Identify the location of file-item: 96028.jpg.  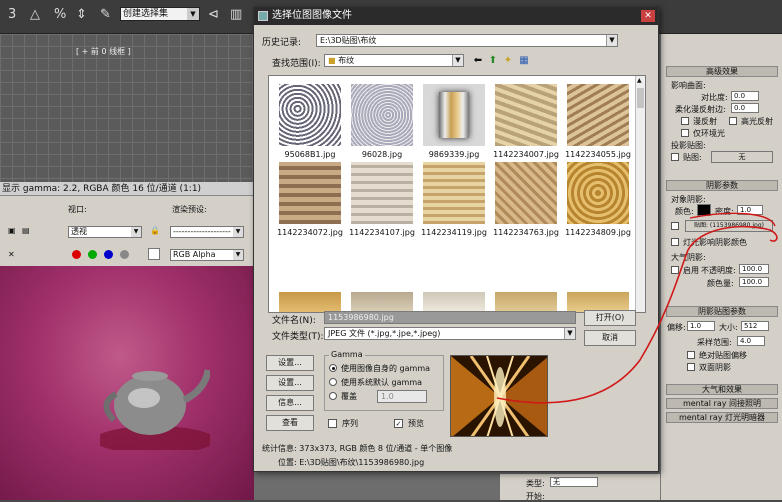
(382, 126).